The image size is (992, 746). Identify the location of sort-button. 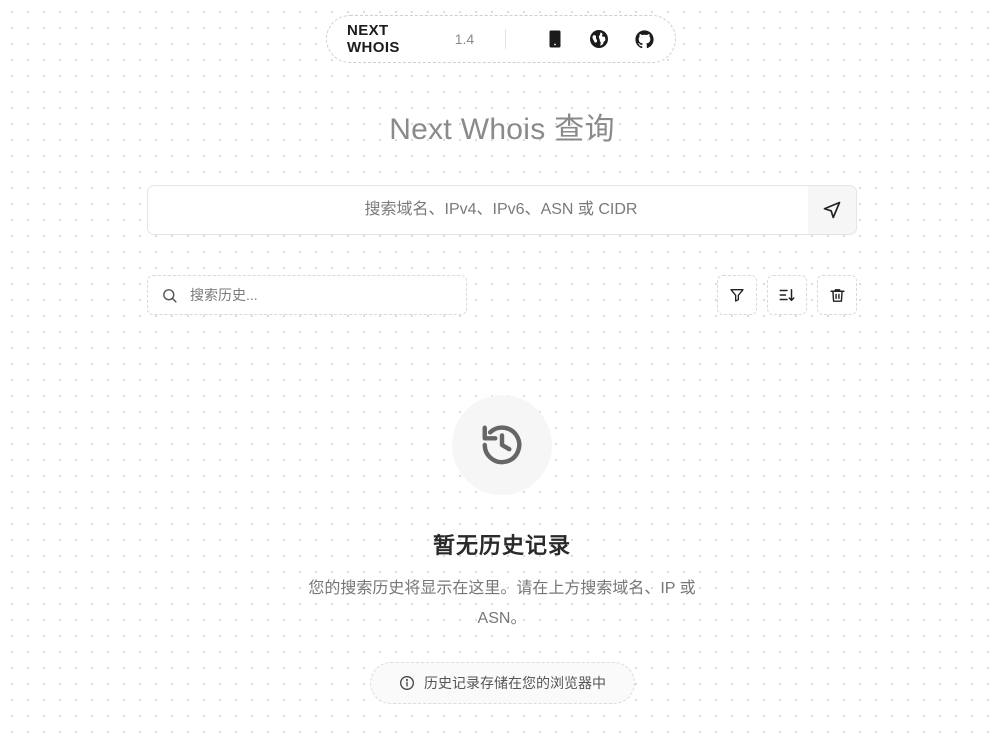
(787, 295).